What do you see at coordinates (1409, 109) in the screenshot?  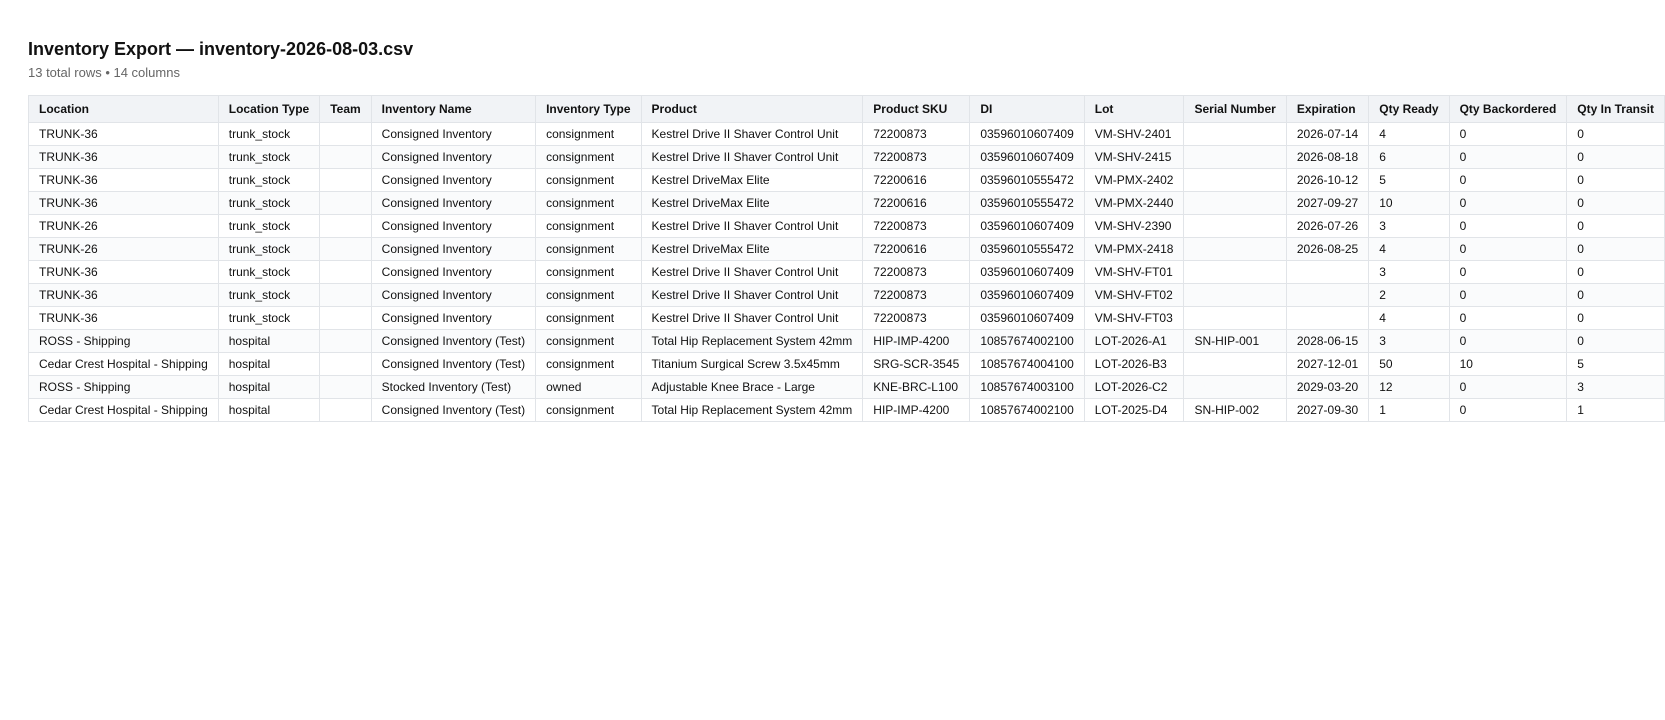 I see `column-header: Qty Ready` at bounding box center [1409, 109].